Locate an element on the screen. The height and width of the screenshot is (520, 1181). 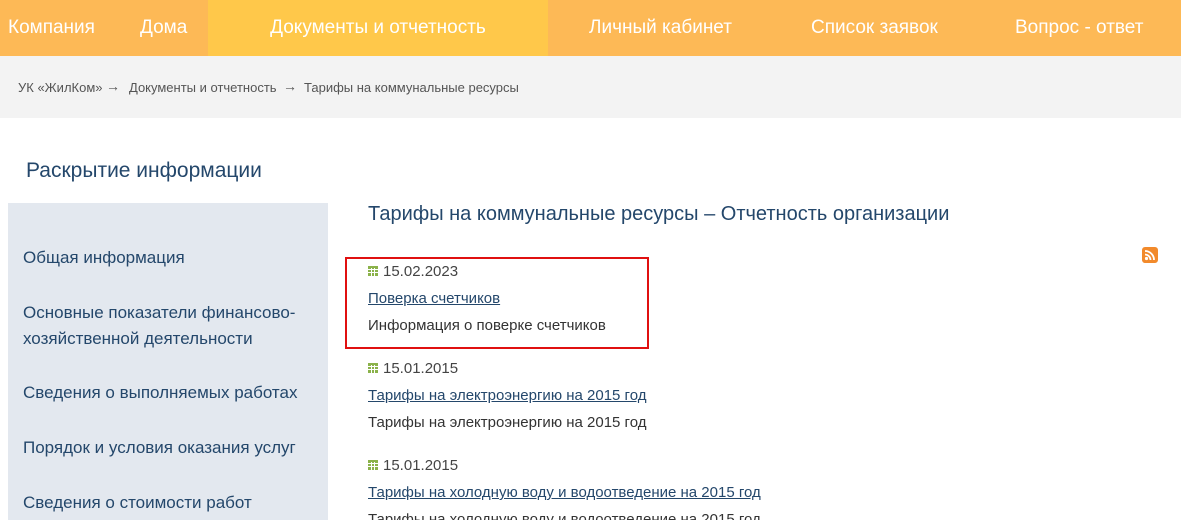
nav-item-account: Личный кабинет is located at coordinates (660, 28).